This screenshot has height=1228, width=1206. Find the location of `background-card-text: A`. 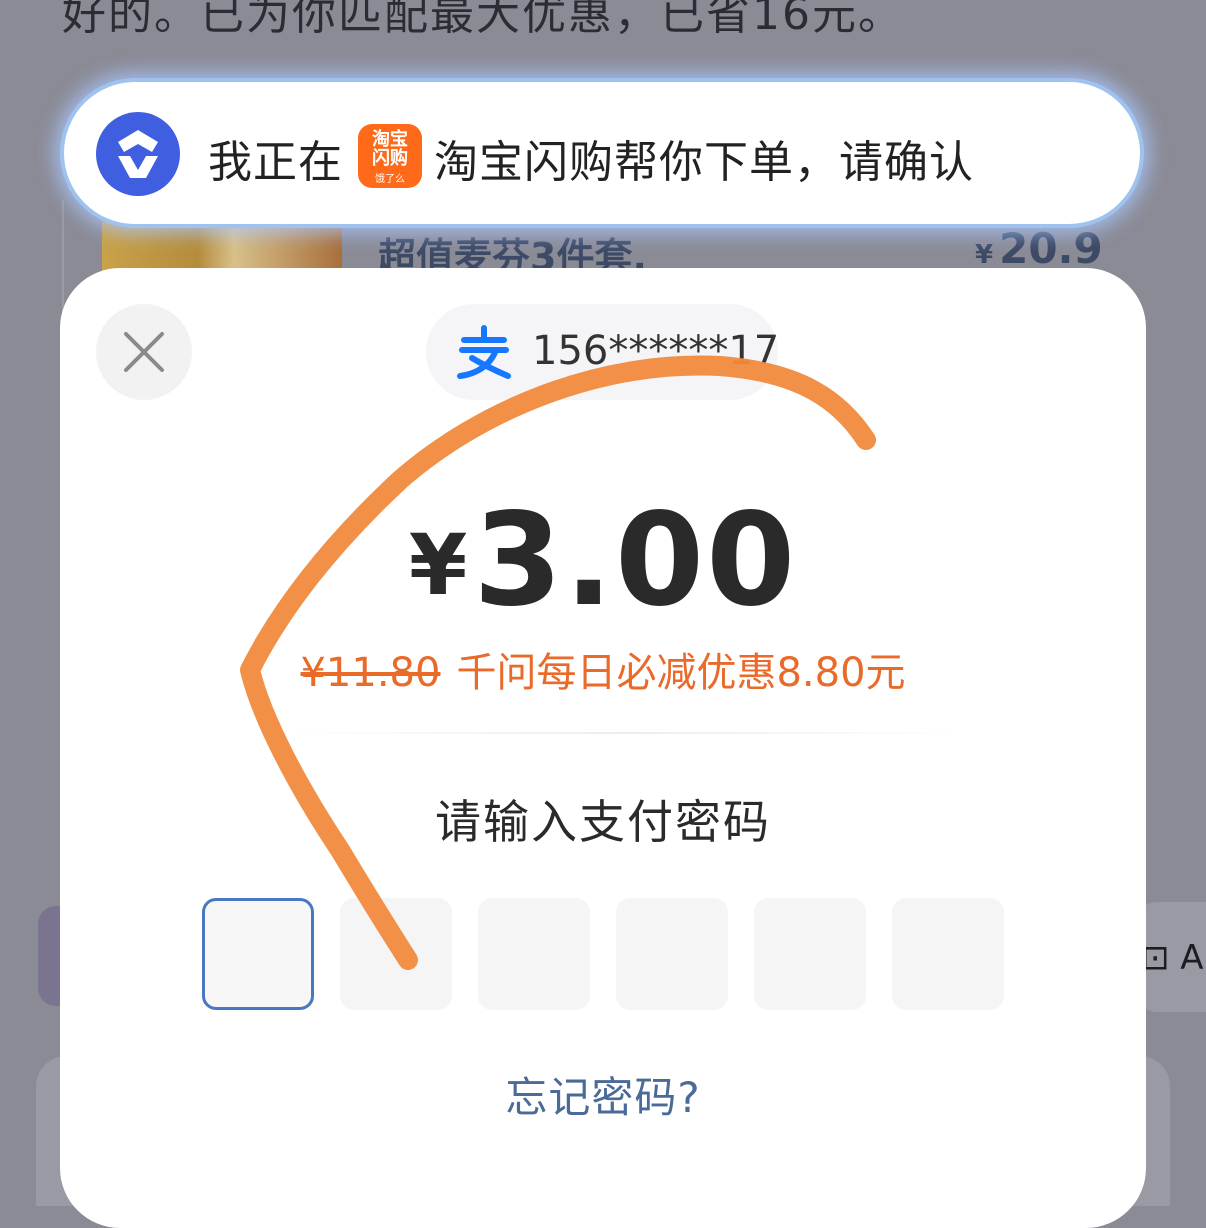

background-card-text: A is located at coordinates (1192, 958).